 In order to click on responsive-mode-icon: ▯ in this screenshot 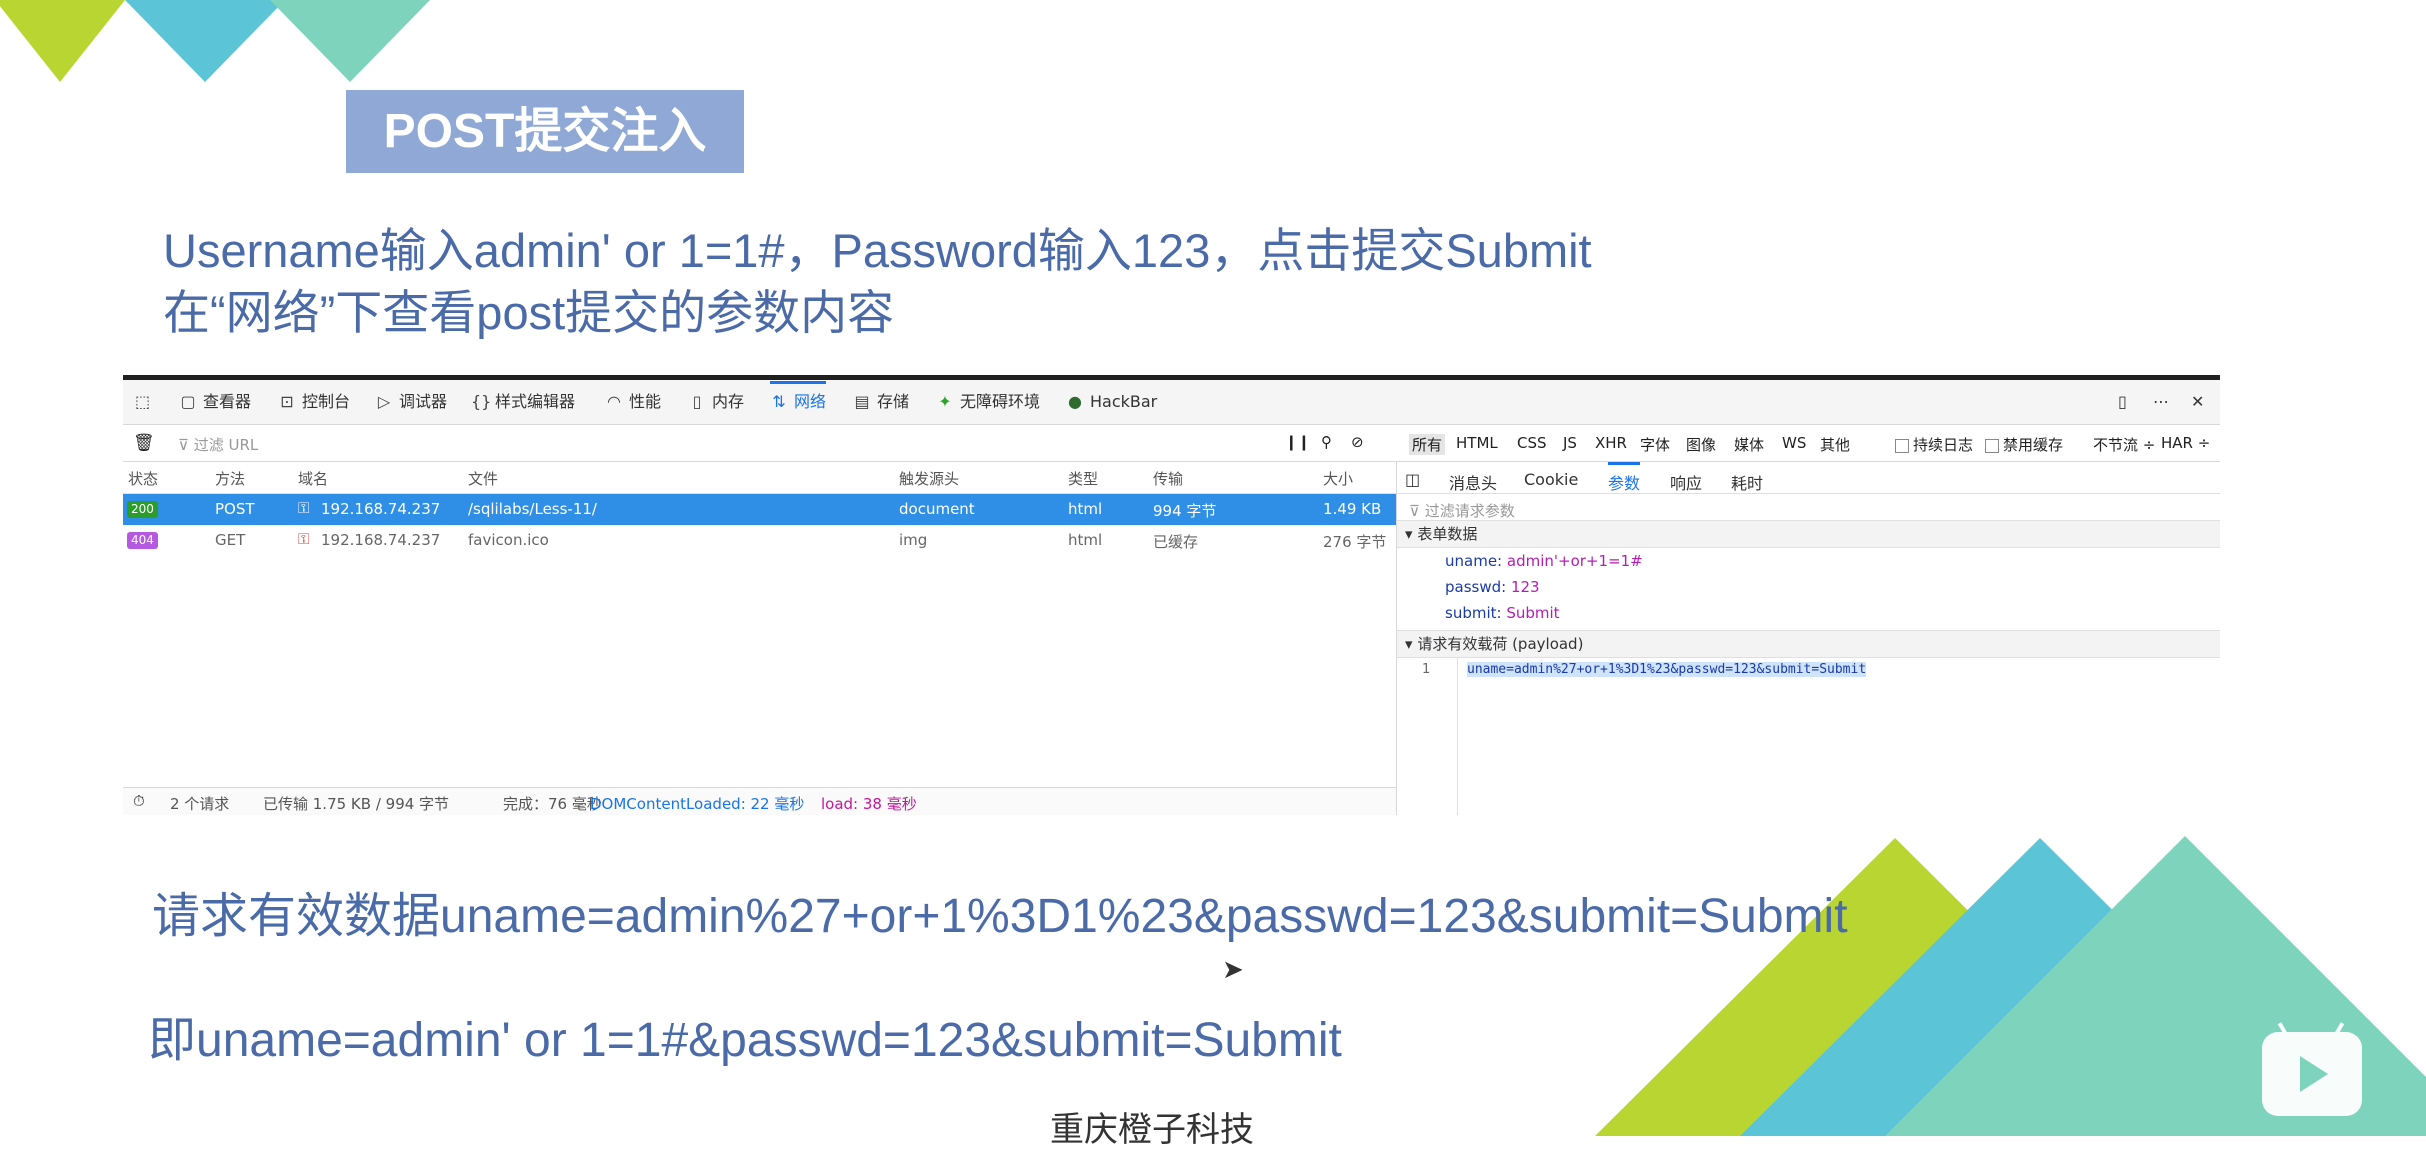, I will do `click(2122, 402)`.